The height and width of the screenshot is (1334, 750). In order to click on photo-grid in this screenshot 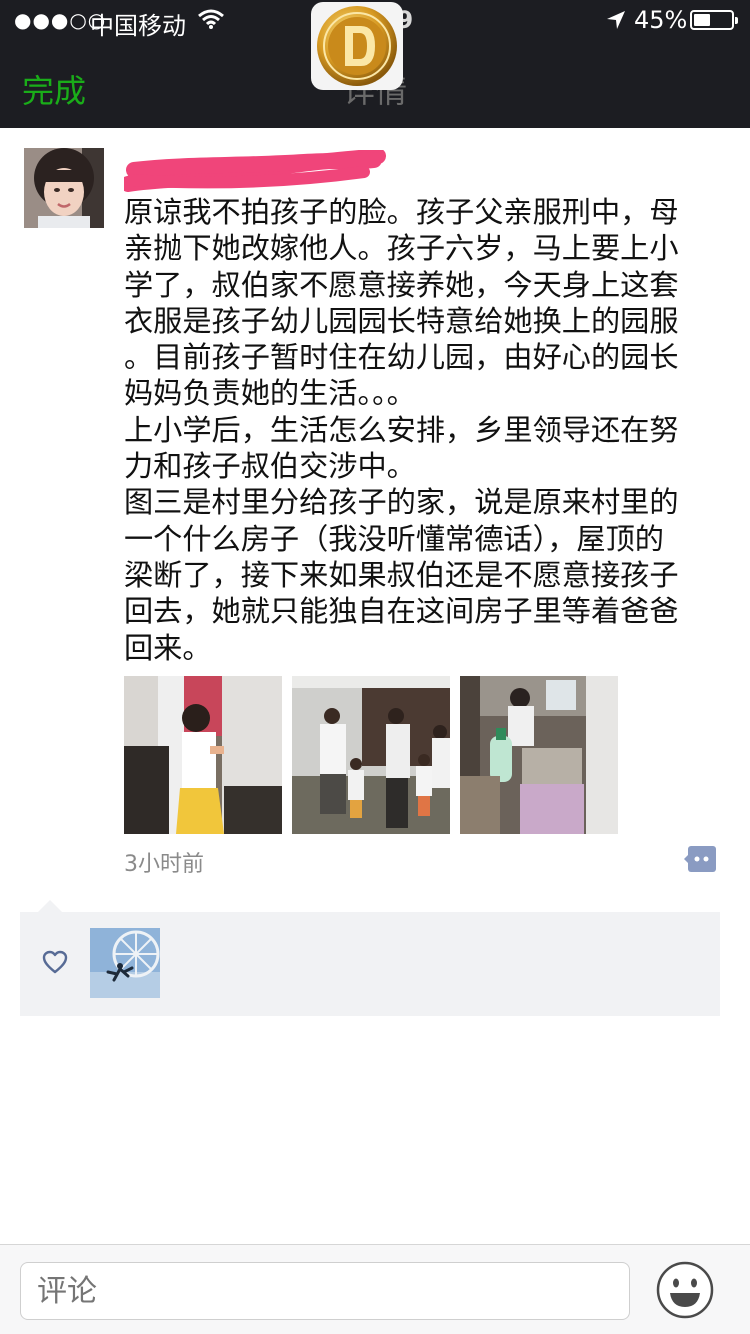, I will do `click(374, 755)`.